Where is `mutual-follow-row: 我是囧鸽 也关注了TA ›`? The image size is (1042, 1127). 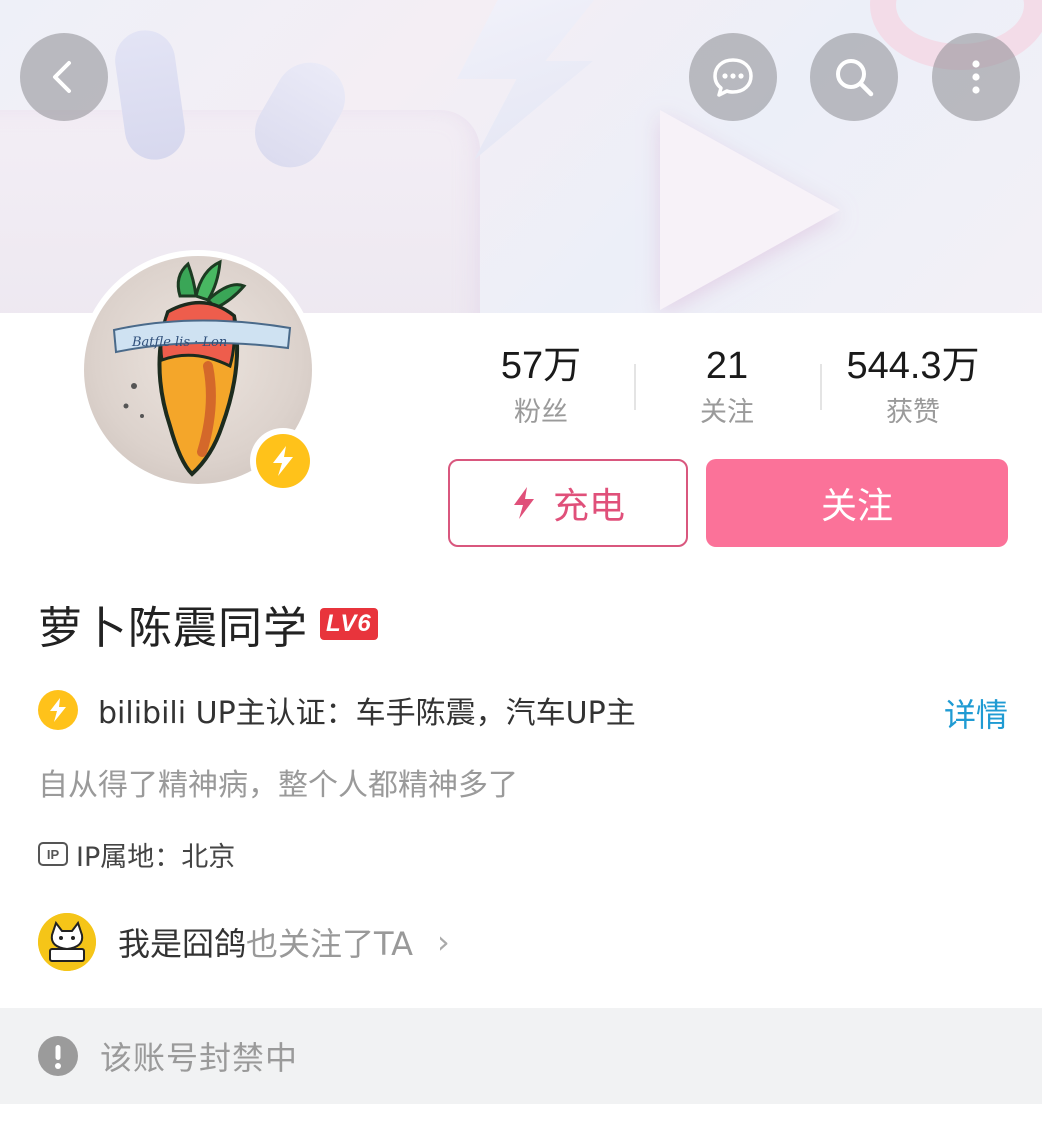
mutual-follow-row: 我是囧鸽 也关注了TA › is located at coordinates (244, 942).